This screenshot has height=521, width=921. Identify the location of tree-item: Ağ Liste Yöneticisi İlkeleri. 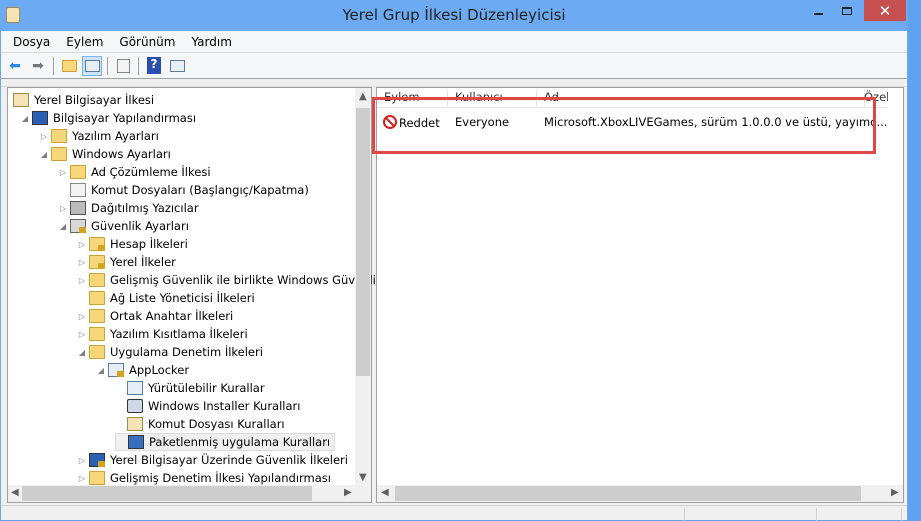
(166, 298).